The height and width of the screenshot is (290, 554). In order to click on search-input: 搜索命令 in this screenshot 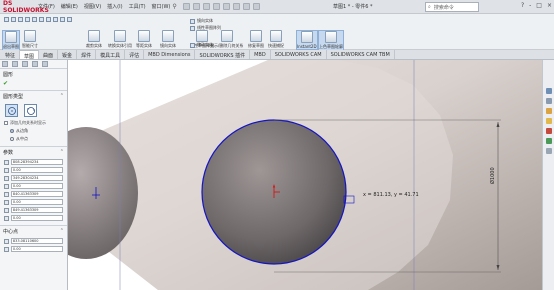, I will do `click(444, 7)`.